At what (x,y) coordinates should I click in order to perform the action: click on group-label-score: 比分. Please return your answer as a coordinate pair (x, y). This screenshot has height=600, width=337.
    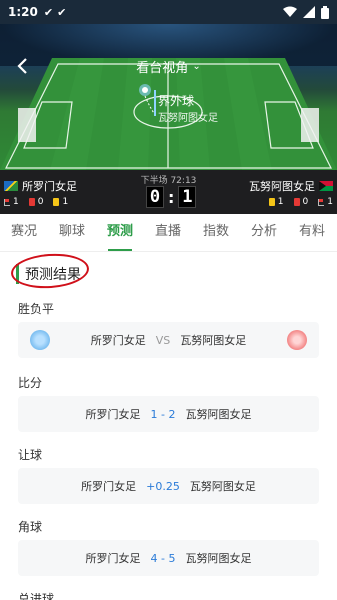
    Looking at the image, I should click on (30, 383).